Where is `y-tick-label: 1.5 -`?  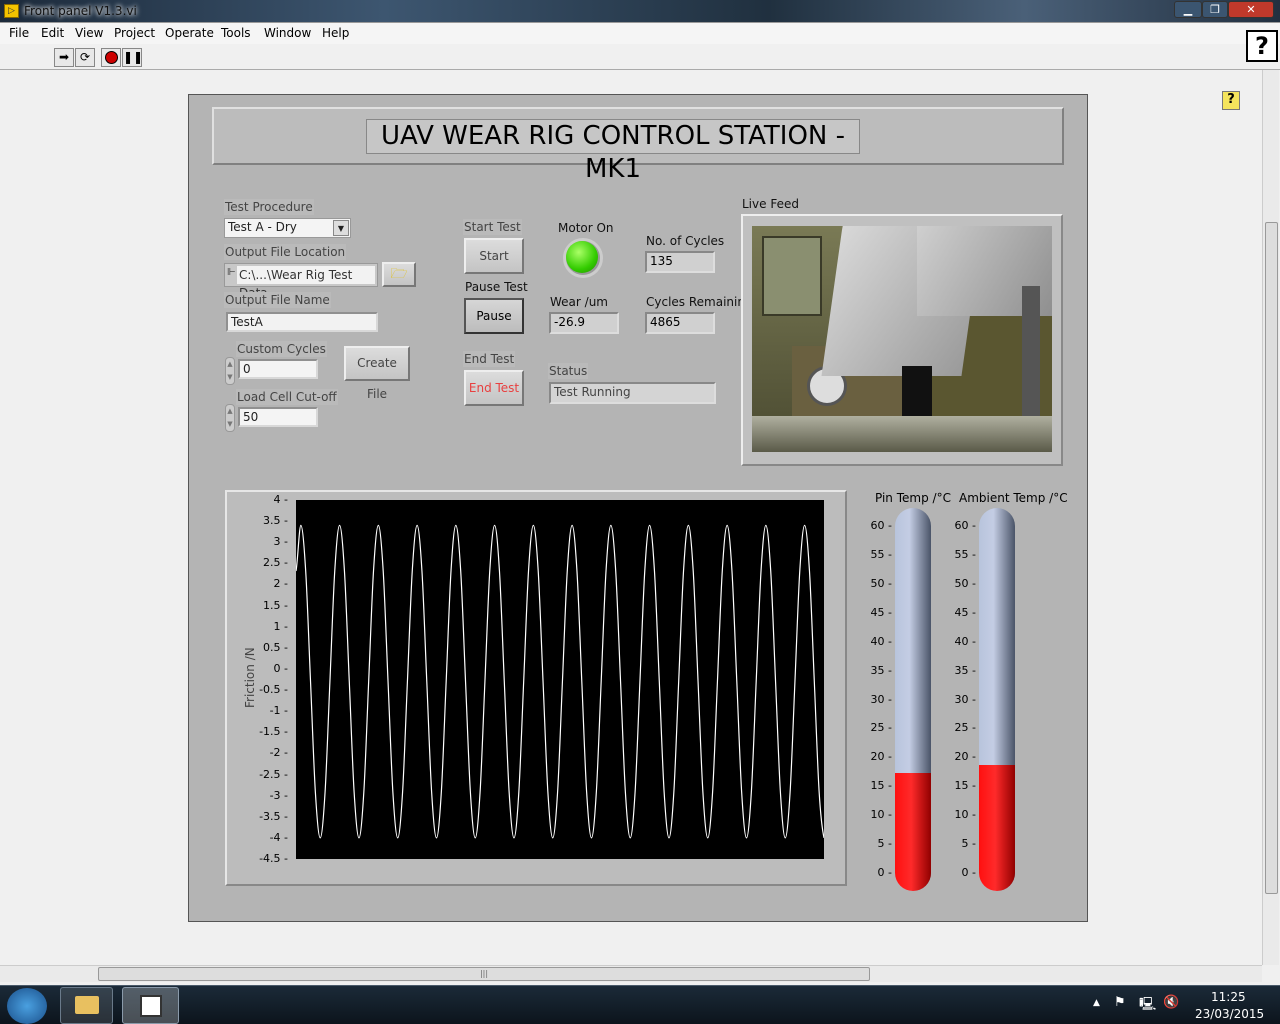 y-tick-label: 1.5 - is located at coordinates (275, 605).